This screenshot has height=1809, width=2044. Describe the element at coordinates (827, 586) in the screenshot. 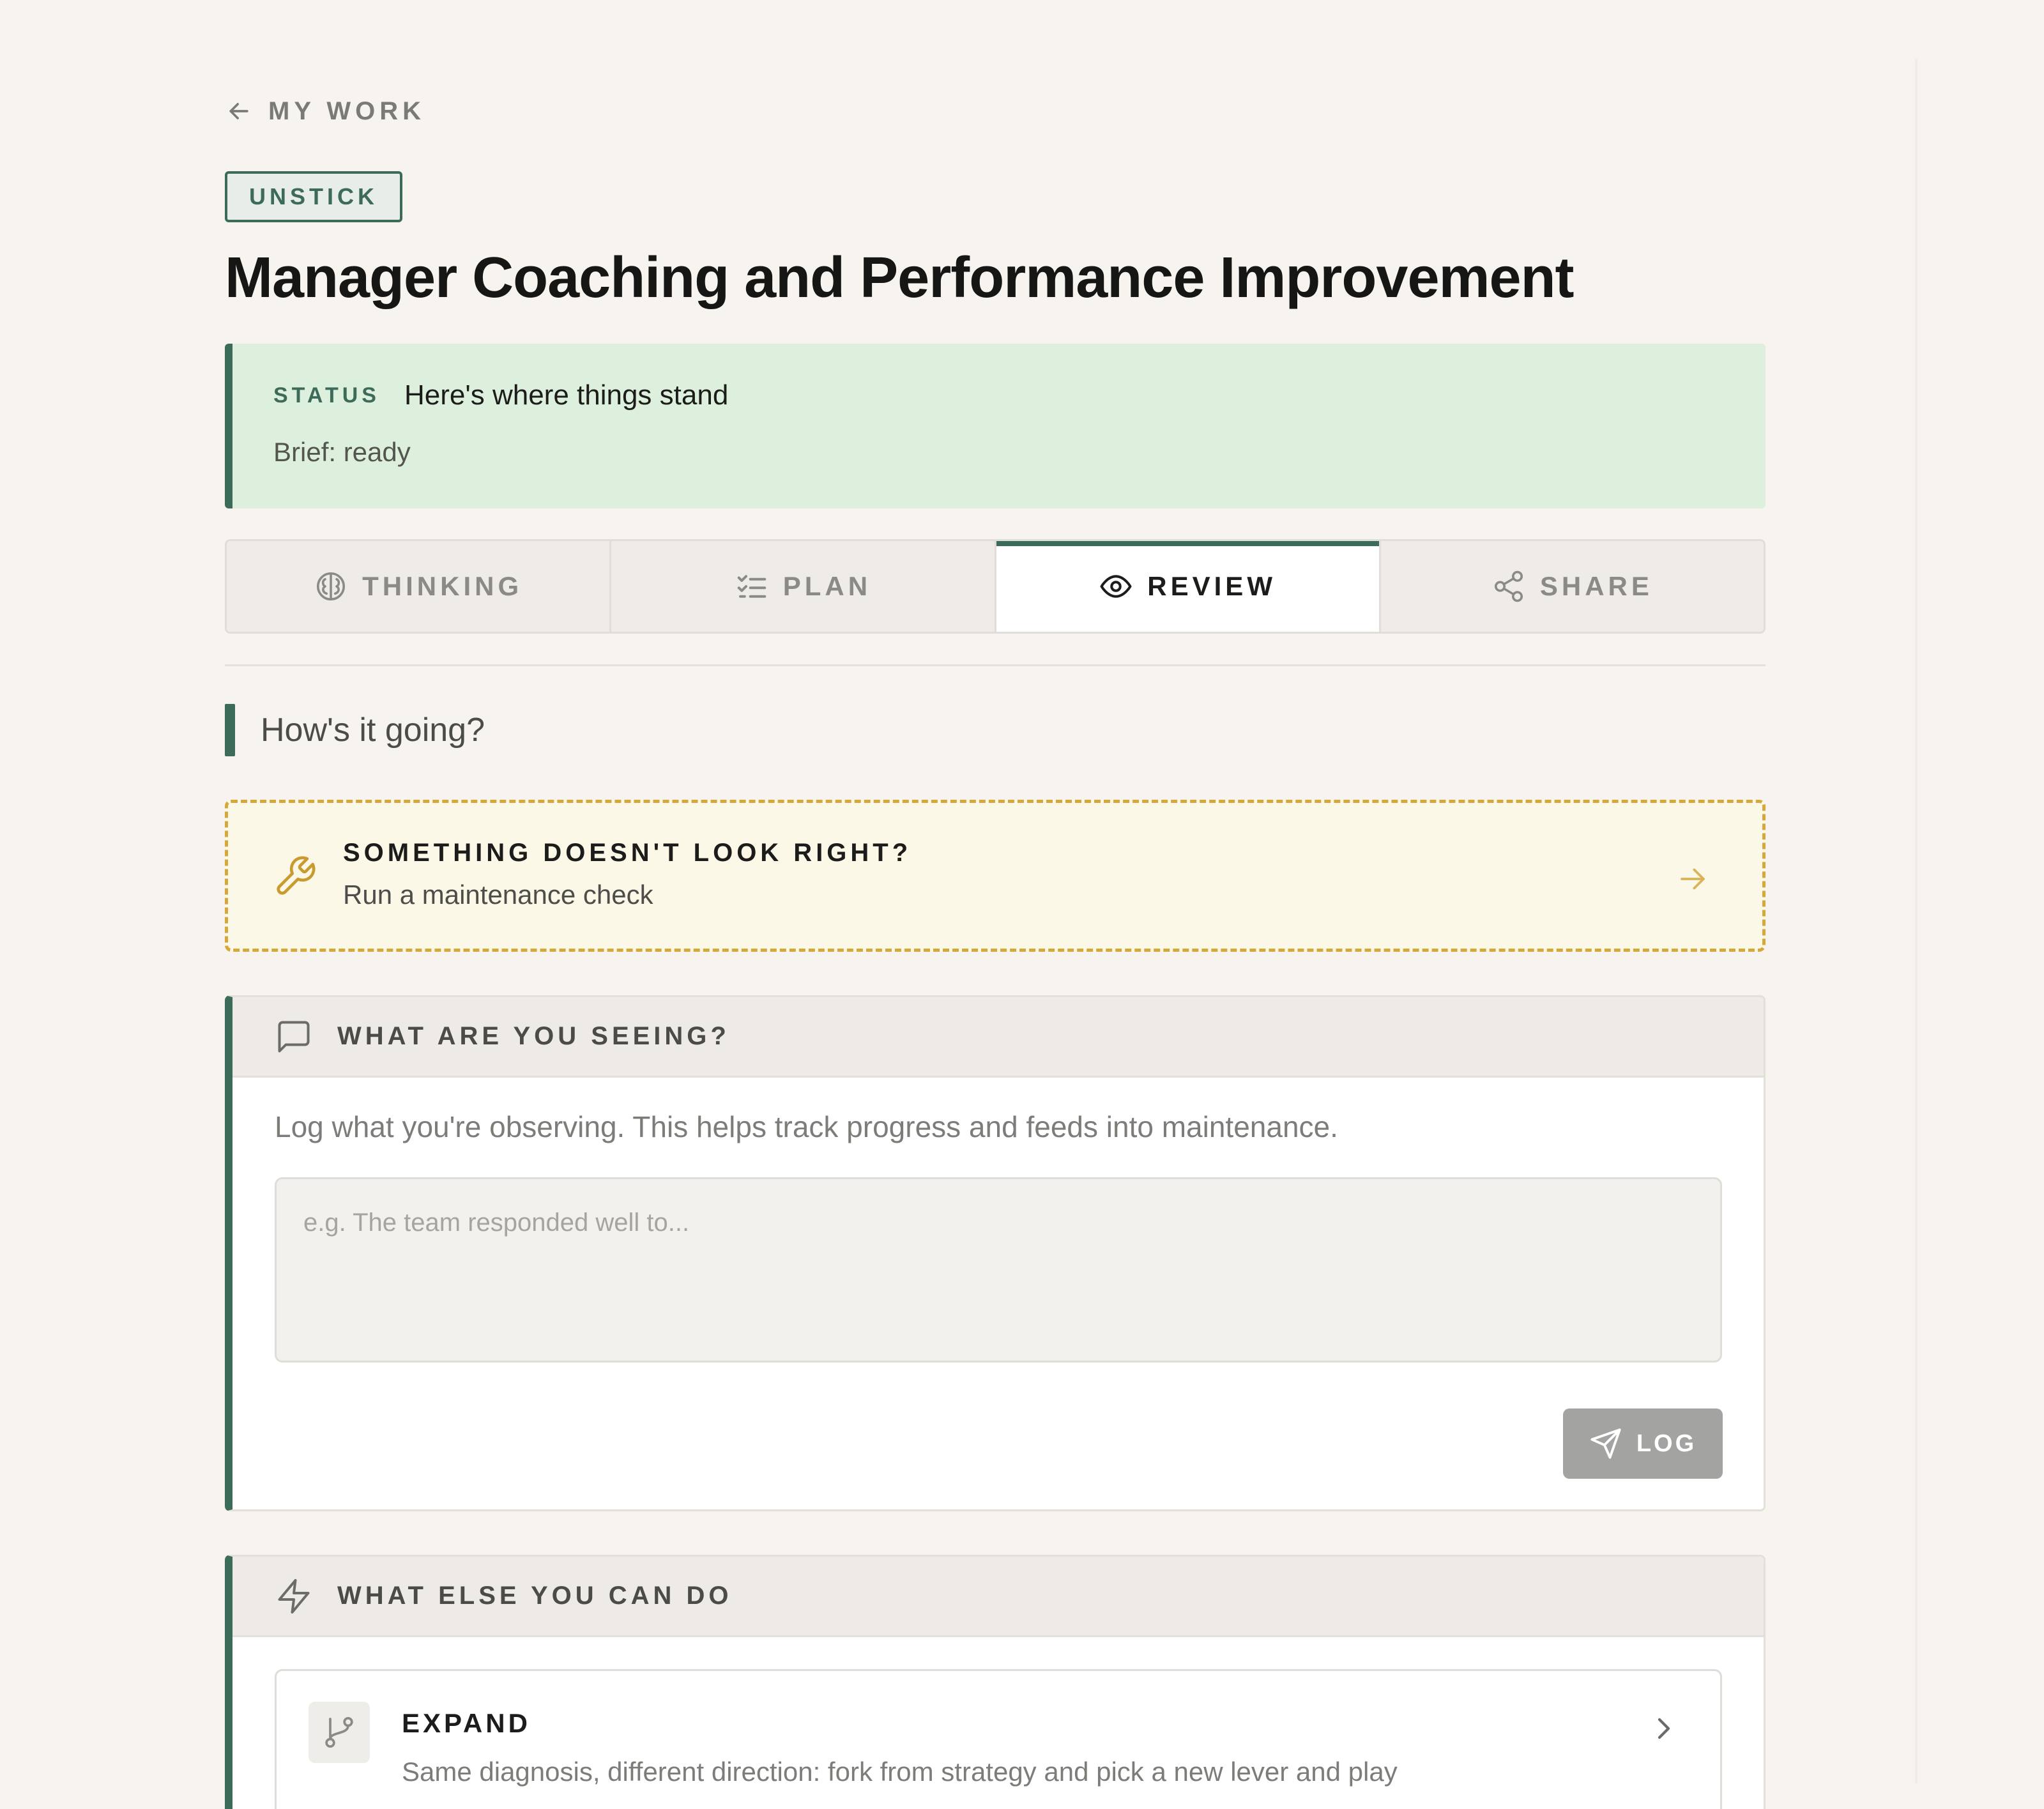

I see `tab-plan-label: PLAN` at that location.